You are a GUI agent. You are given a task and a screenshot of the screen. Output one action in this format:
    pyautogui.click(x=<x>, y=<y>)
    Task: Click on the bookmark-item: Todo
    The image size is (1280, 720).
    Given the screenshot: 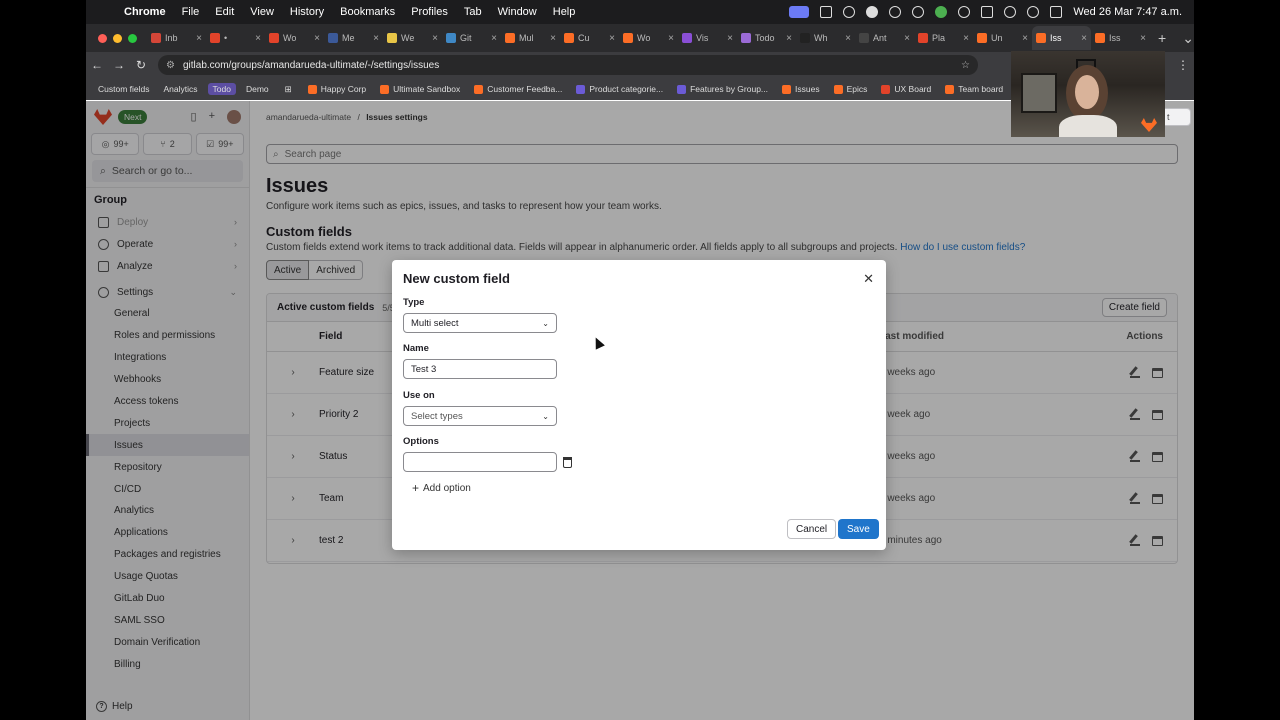 What is the action you would take?
    pyautogui.click(x=221, y=89)
    